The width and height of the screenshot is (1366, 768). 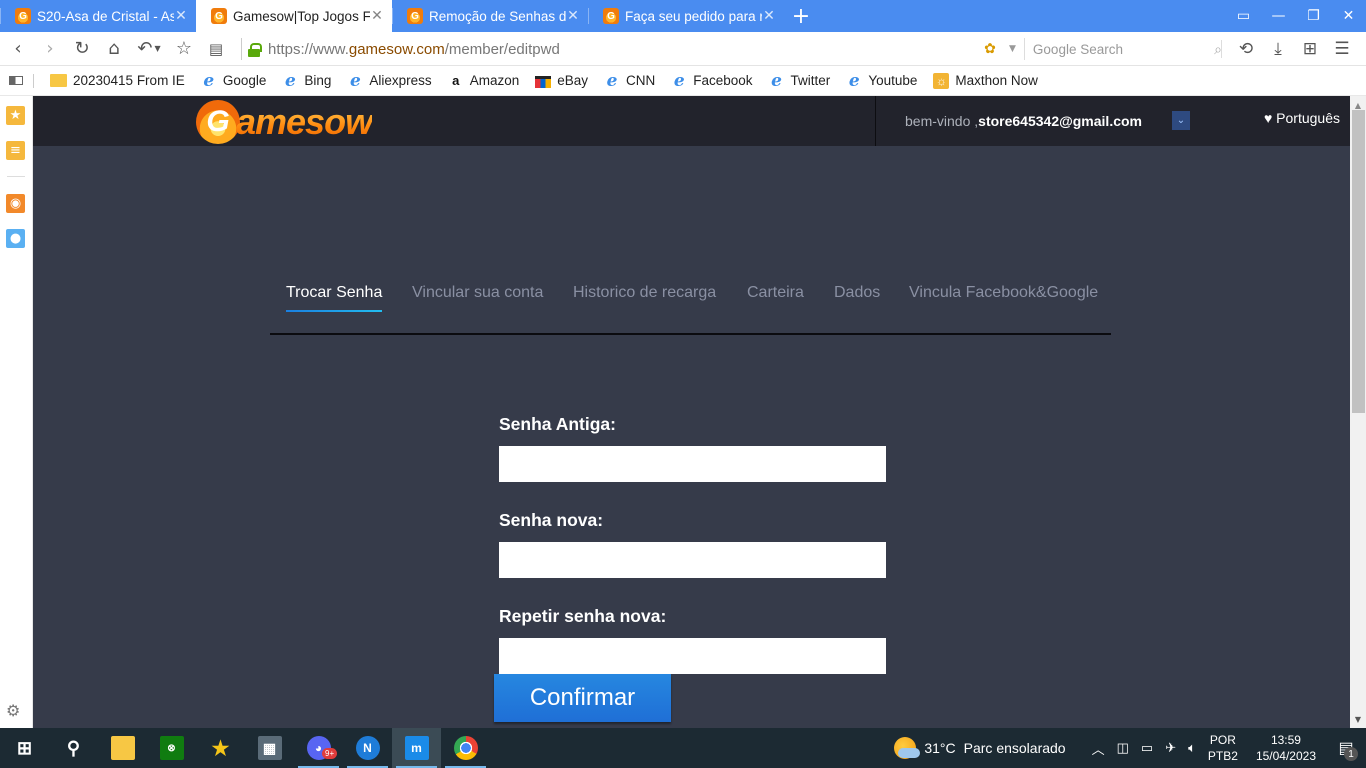 I want to click on taskbar-maxthon: m, so click(x=416, y=748).